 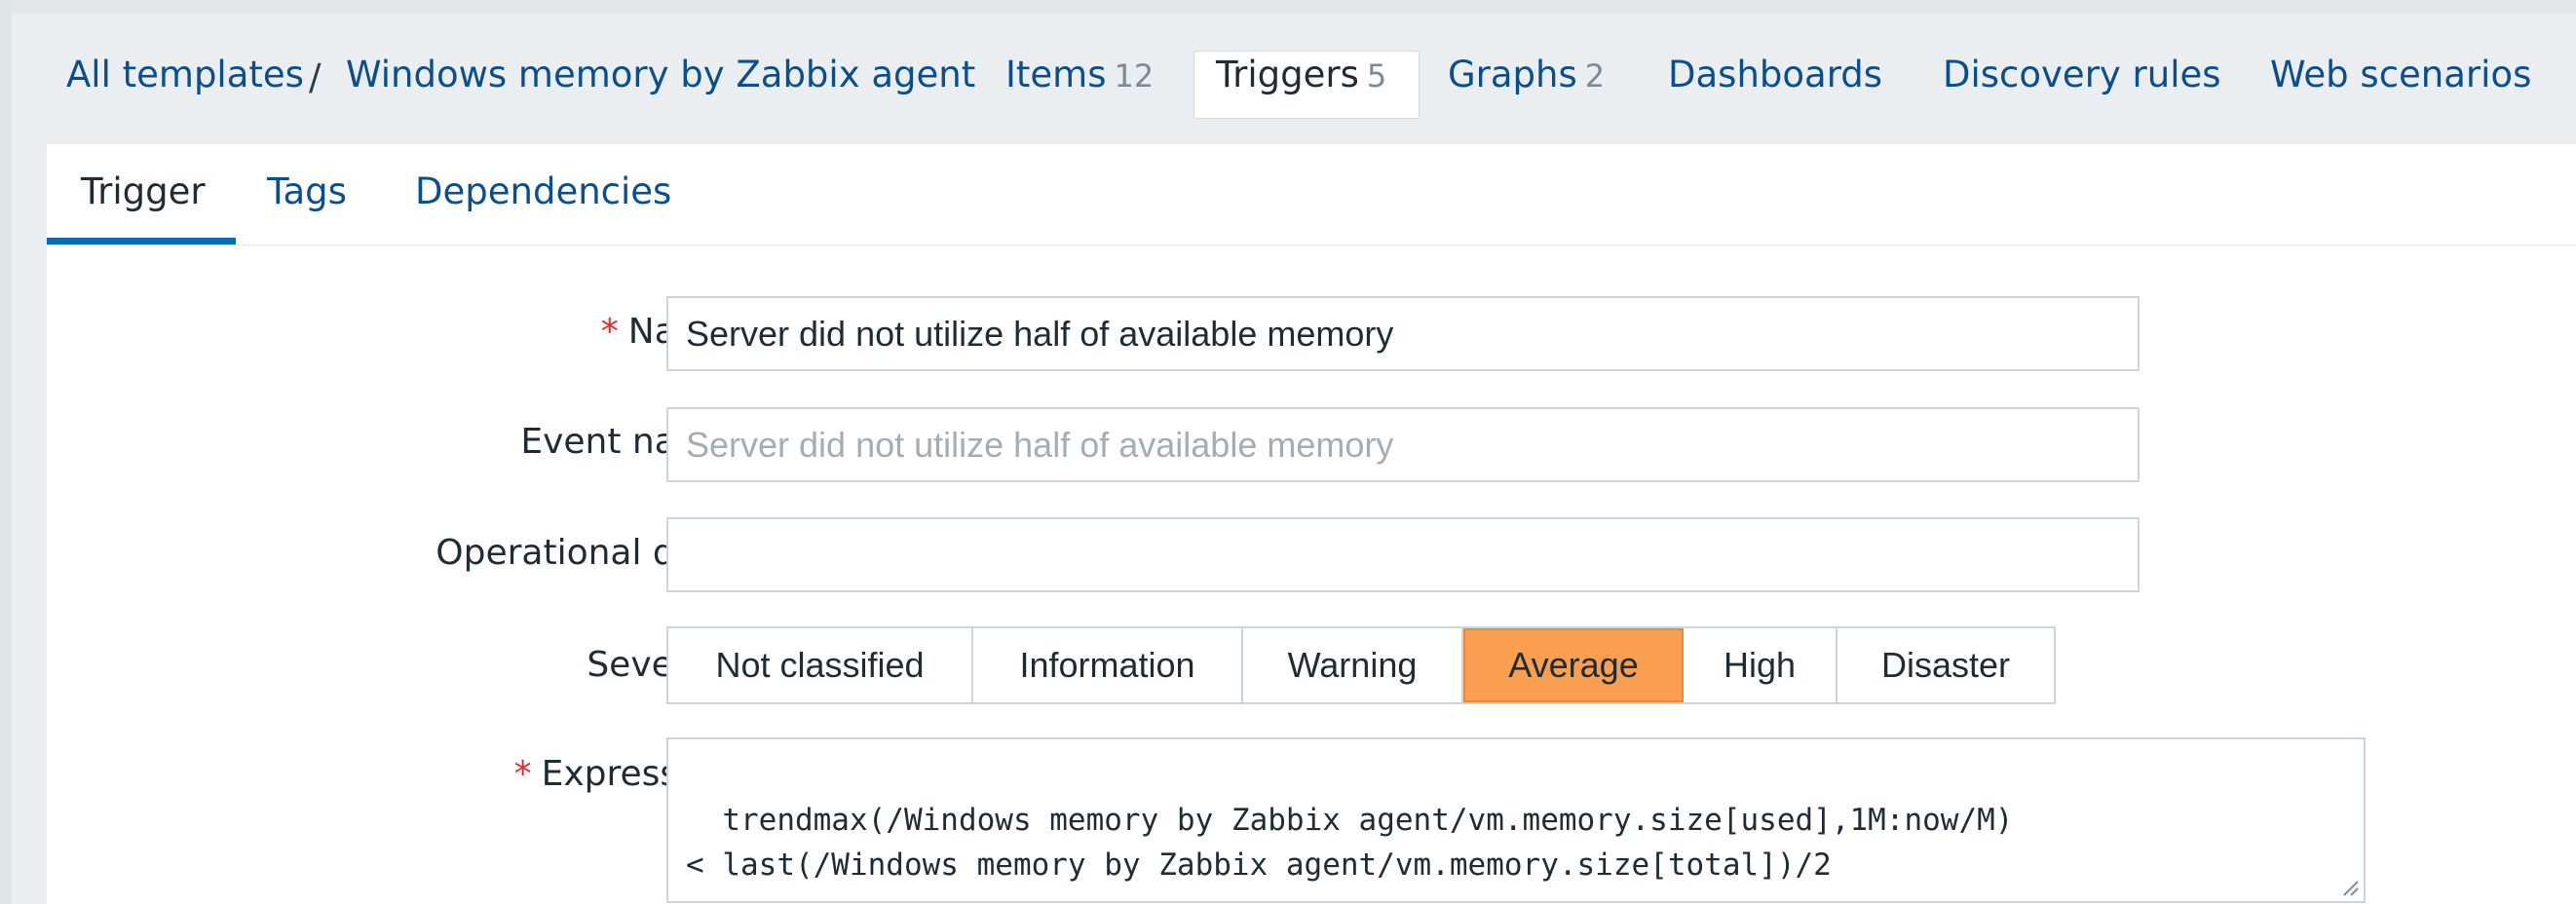 What do you see at coordinates (1512, 75) in the screenshot?
I see `nav-graphs-label: Graphs` at bounding box center [1512, 75].